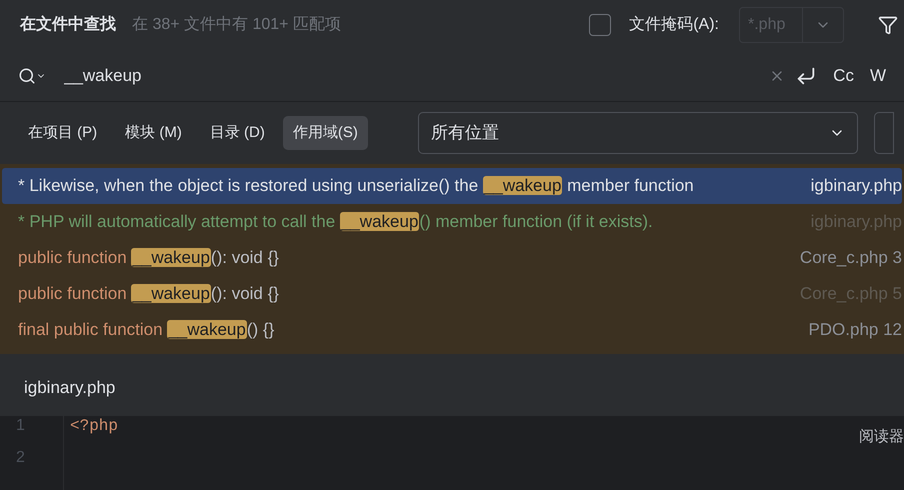 The height and width of the screenshot is (490, 904). I want to click on result-text: * PHP will automatically attempt to call the __wakeup() member function (if it exists)., so click(336, 222).